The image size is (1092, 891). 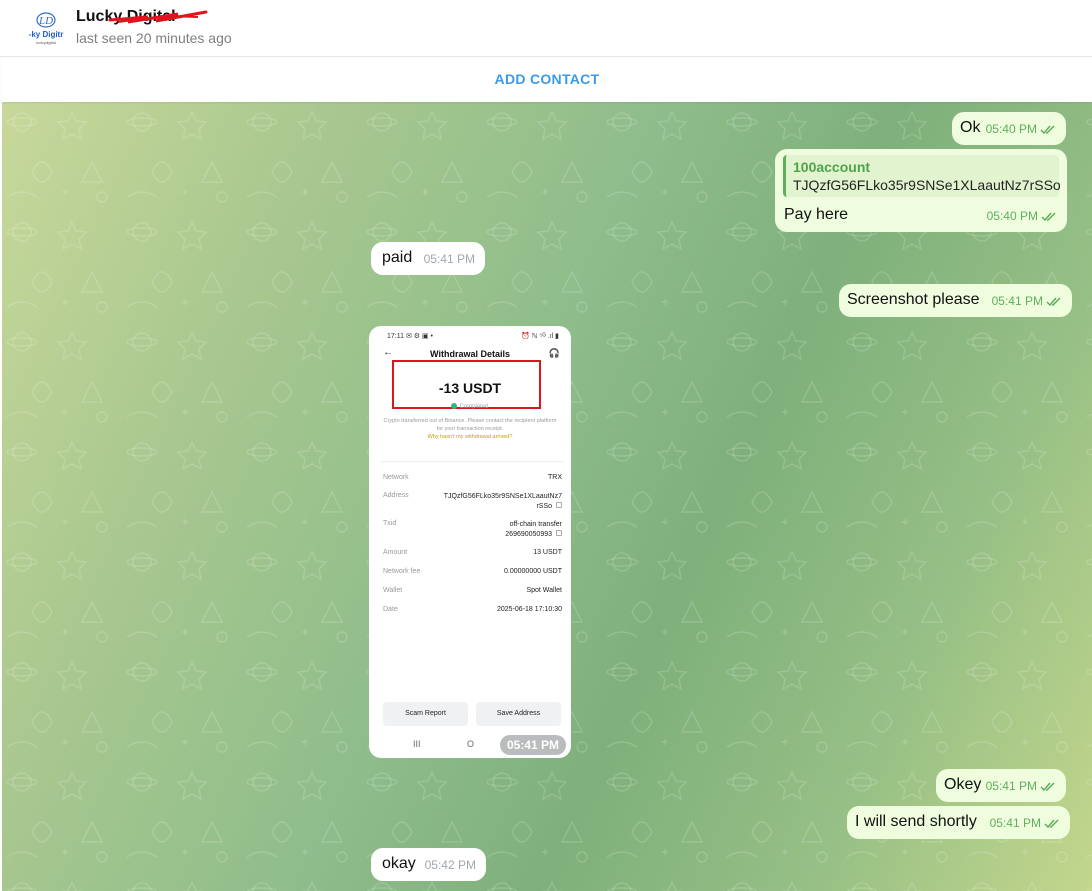 I want to click on withdrawal-help-link: Why hasn't my withdrawal arrived?, so click(x=470, y=437).